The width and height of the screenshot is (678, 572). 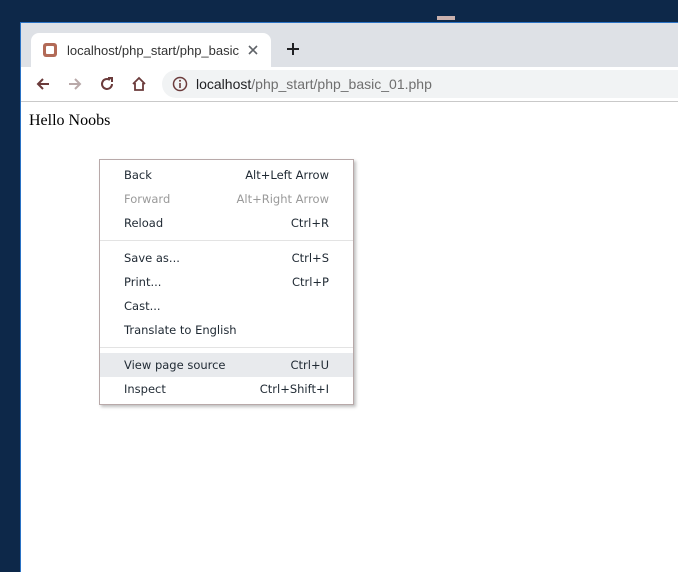 I want to click on address-bar: localhost/php_start/php_basic_01.php, so click(x=420, y=84).